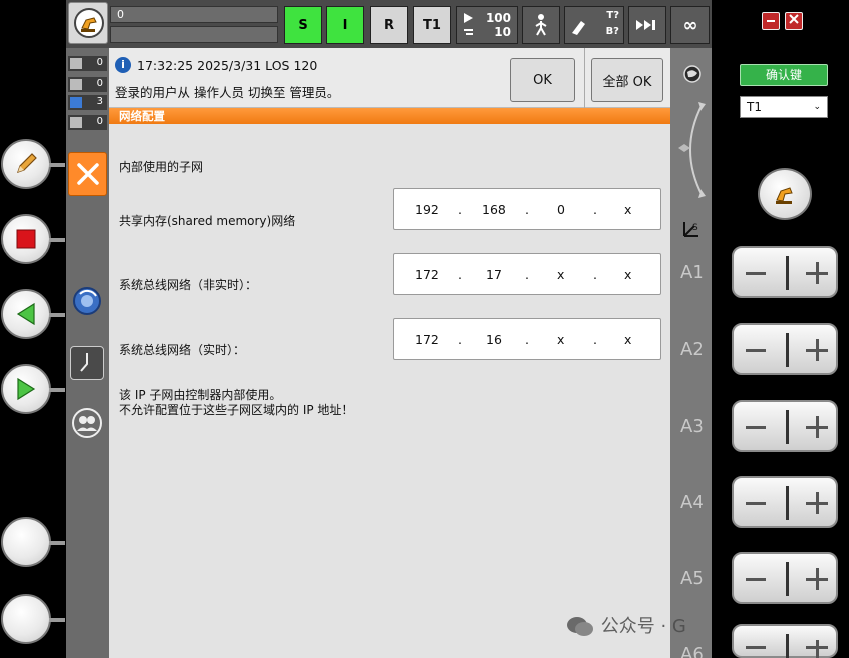 This screenshot has width=849, height=658. I want to click on ip-octet: 168, so click(494, 209).